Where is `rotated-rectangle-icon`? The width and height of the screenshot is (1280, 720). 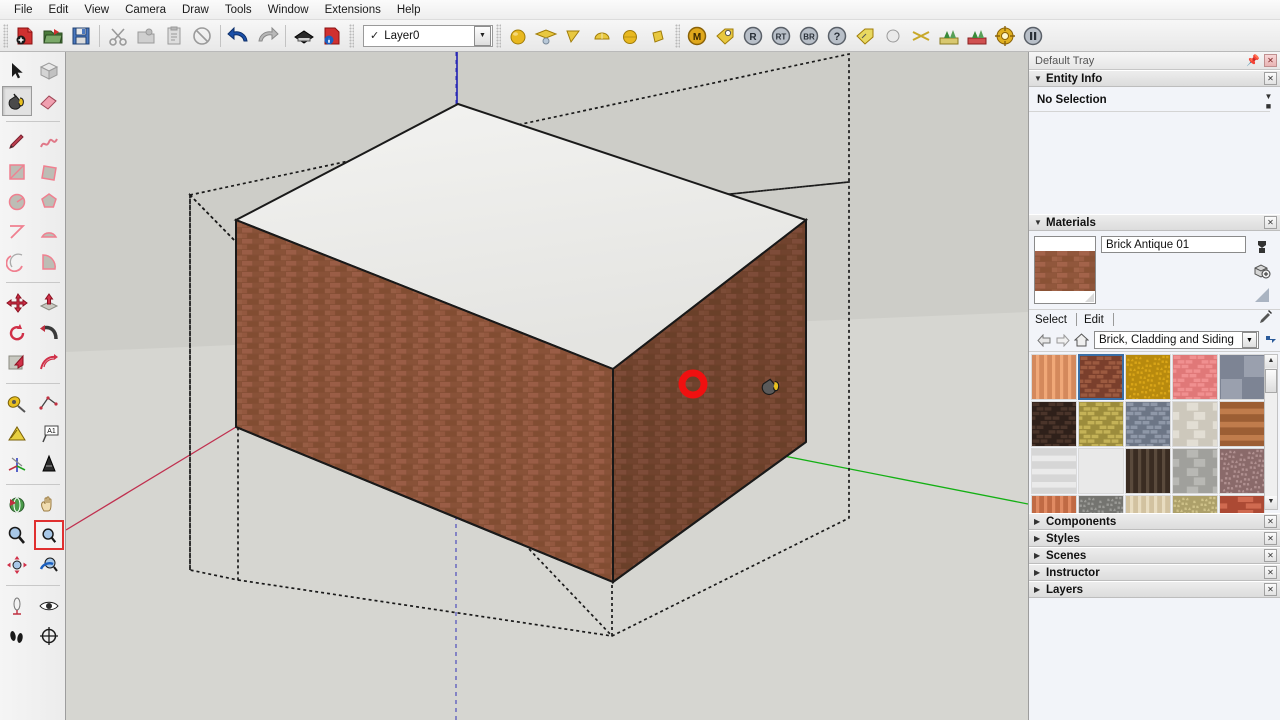 rotated-rectangle-icon is located at coordinates (49, 172).